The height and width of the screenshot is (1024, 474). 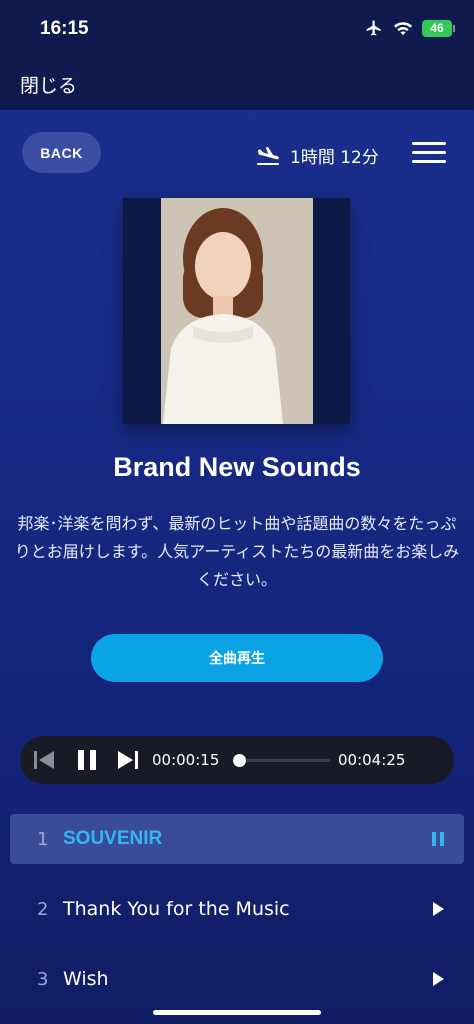 I want to click on track-title: Thank You for the Music, so click(x=176, y=909).